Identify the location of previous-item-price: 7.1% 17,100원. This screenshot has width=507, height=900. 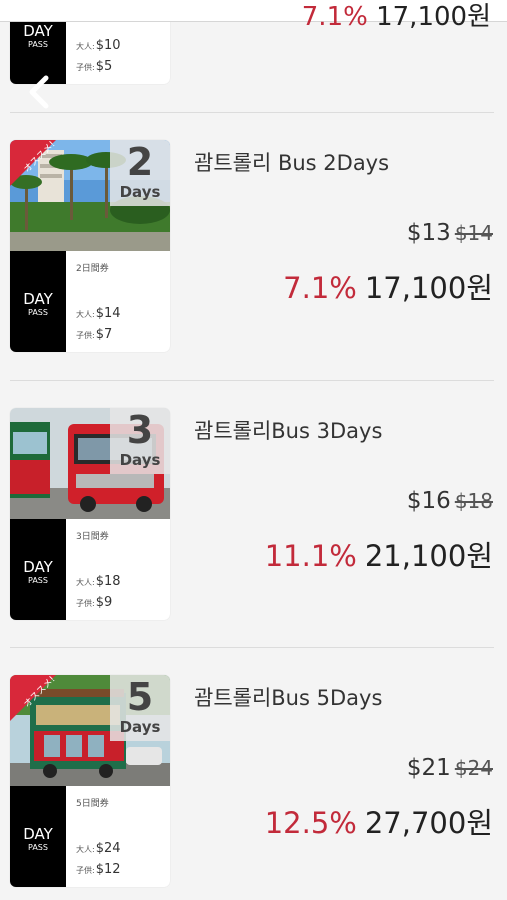
(396, 16).